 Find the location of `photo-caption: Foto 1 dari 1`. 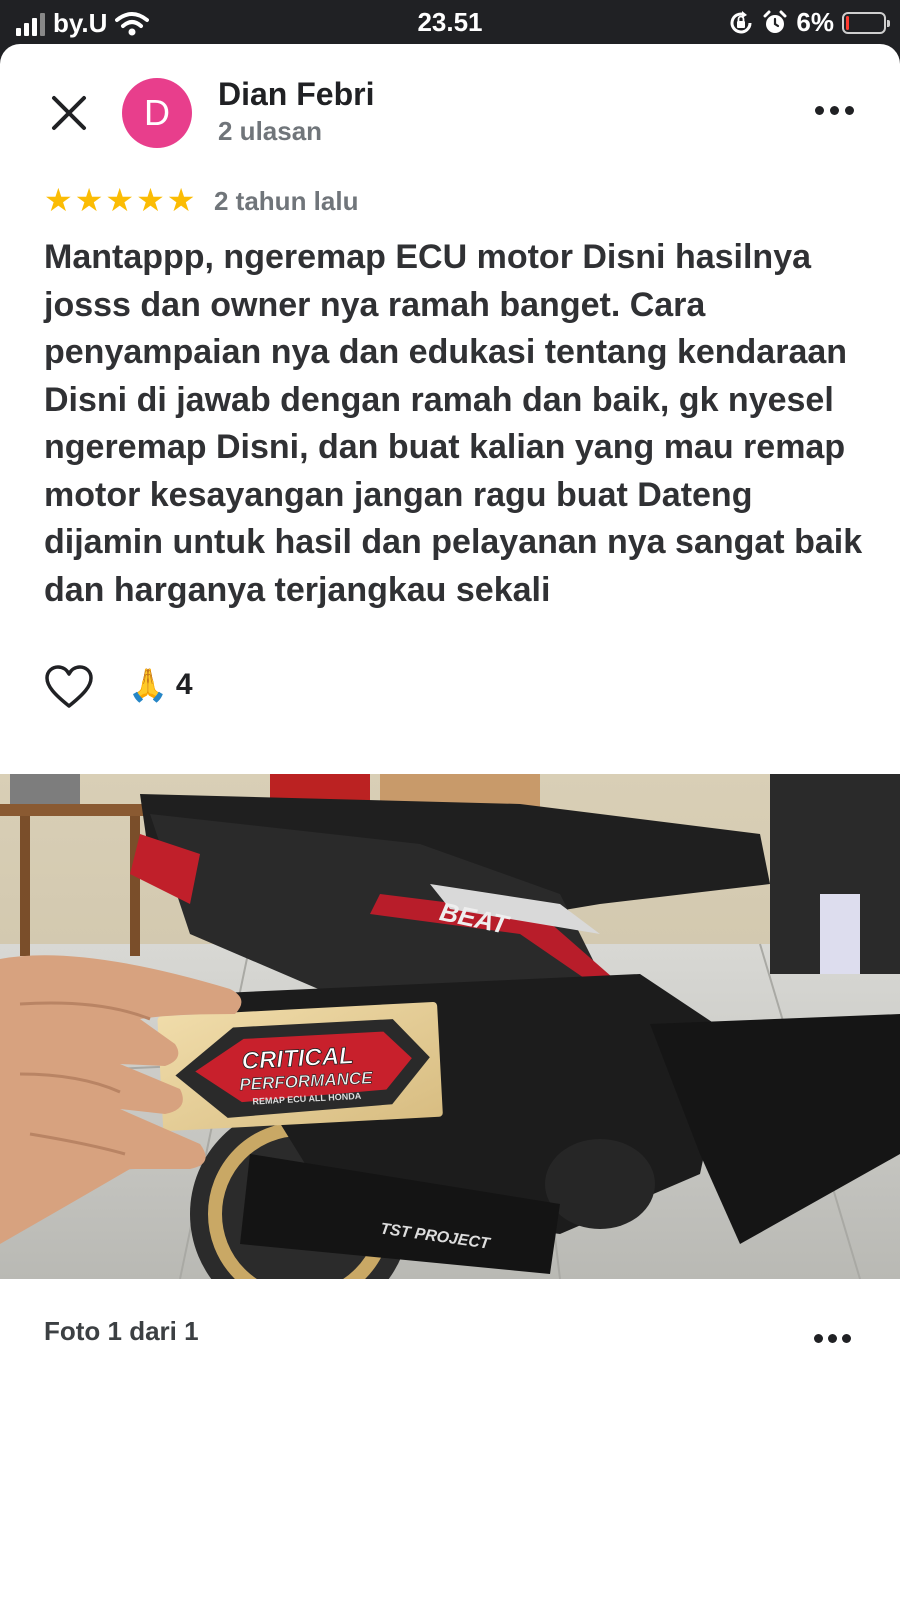

photo-caption: Foto 1 dari 1 is located at coordinates (121, 1331).